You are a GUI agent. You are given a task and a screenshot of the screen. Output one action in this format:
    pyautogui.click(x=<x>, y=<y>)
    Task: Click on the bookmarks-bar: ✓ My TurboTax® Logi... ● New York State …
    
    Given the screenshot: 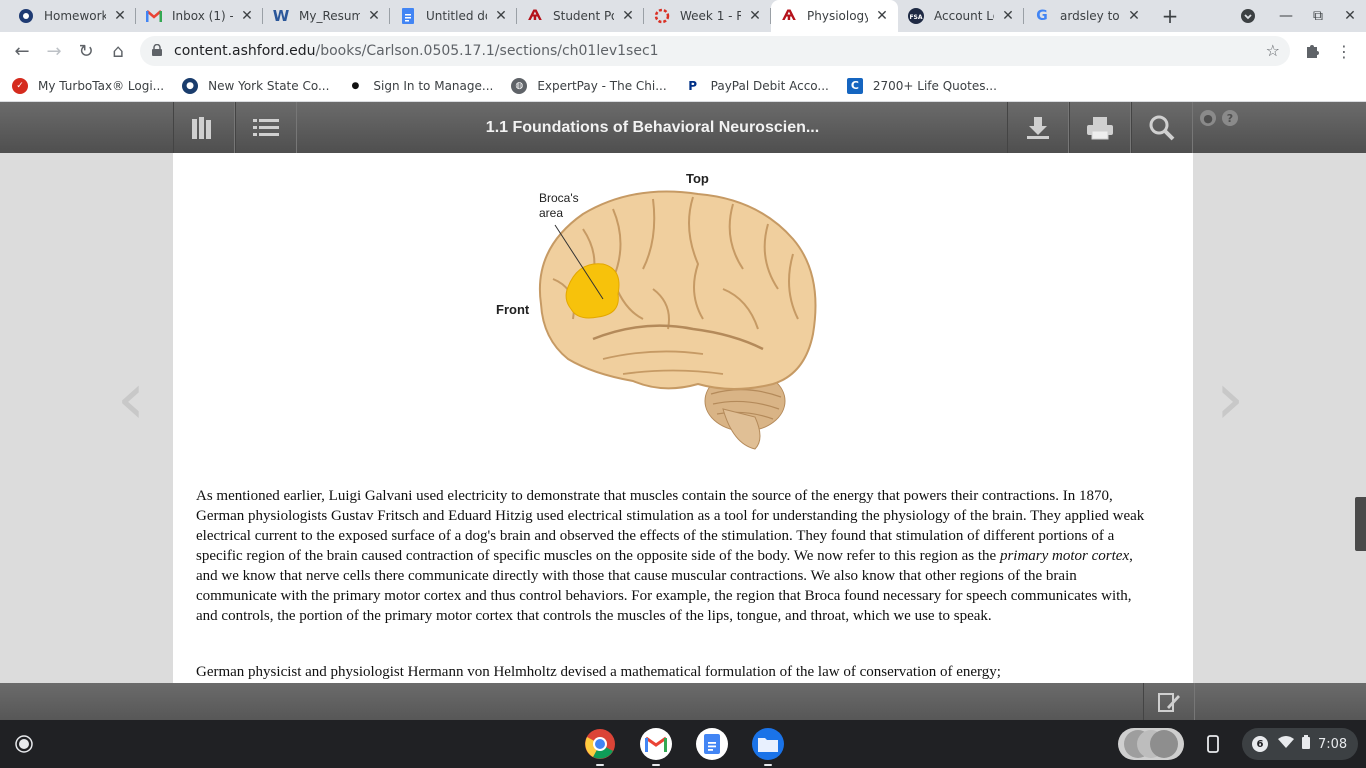 What is the action you would take?
    pyautogui.click(x=683, y=86)
    